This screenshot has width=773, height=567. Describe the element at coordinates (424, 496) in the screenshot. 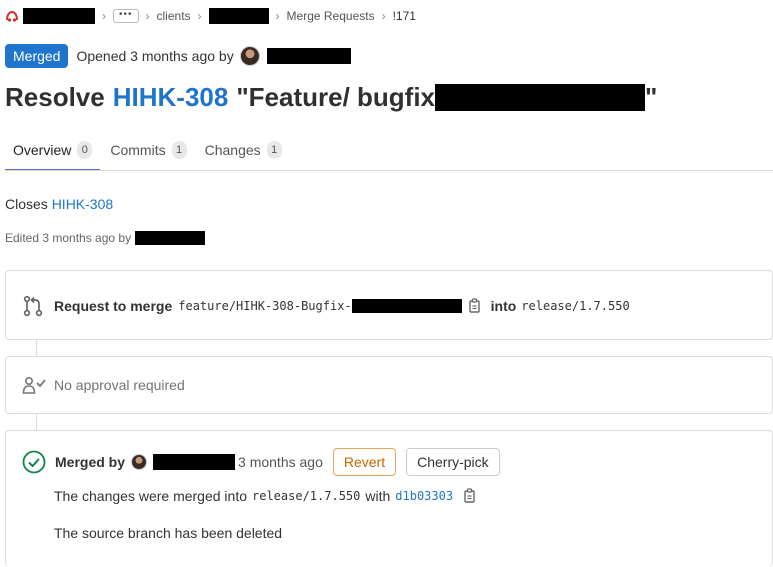

I see `commit-sha-link: d1b03303` at that location.